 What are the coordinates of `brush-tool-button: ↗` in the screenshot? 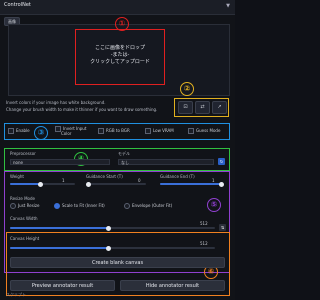 It's located at (219, 107).